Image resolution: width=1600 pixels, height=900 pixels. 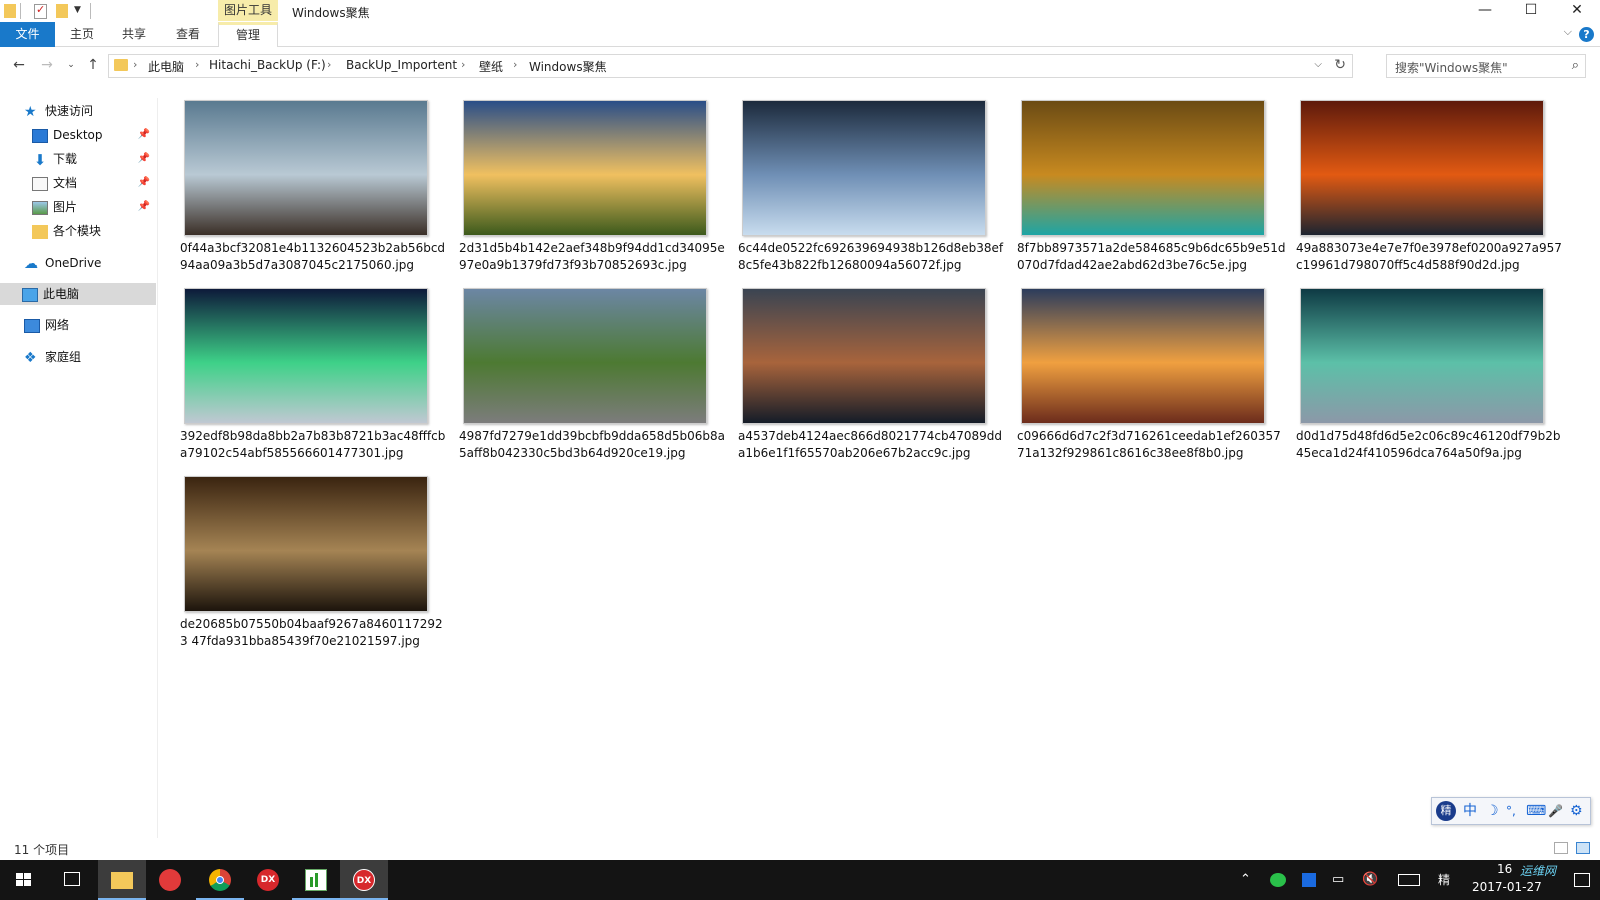 What do you see at coordinates (1340, 65) in the screenshot?
I see `refresh-icon: ↻` at bounding box center [1340, 65].